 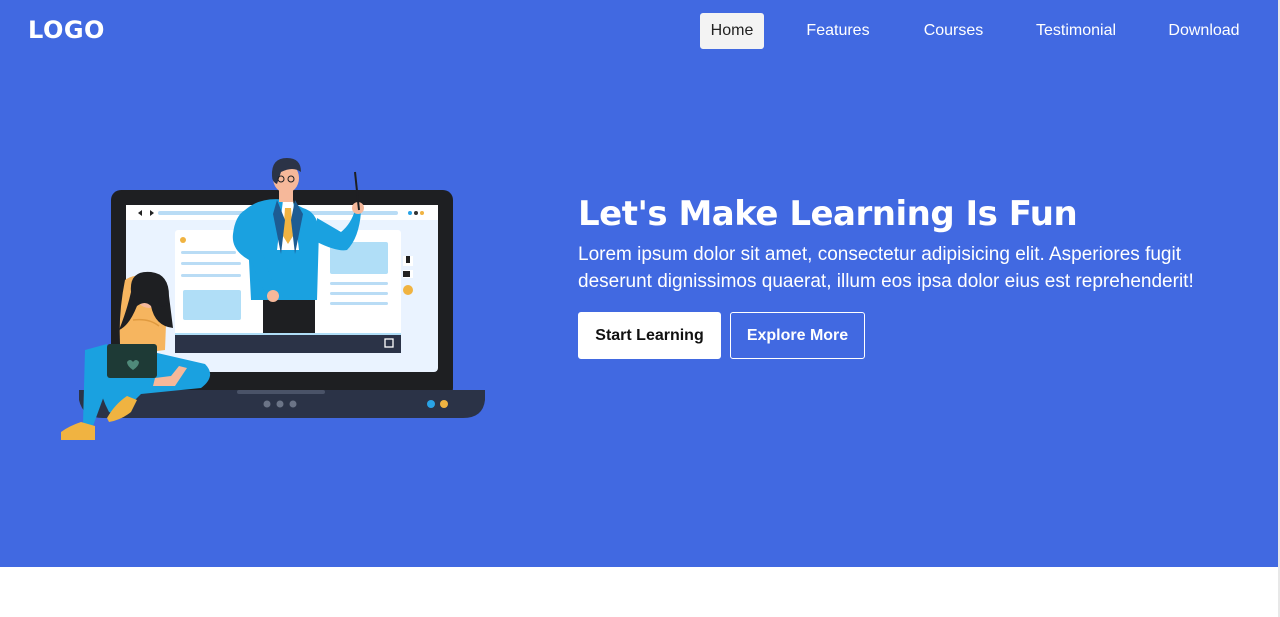 I want to click on nav-home: Home, so click(x=732, y=31).